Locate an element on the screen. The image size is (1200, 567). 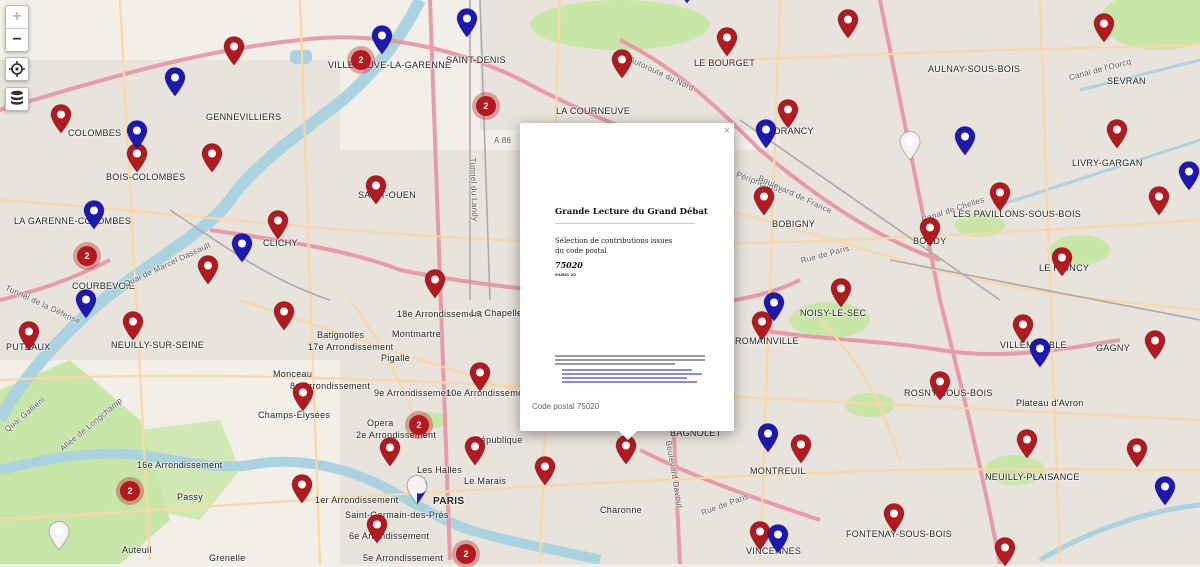
place-label: LE BOURGET is located at coordinates (725, 63).